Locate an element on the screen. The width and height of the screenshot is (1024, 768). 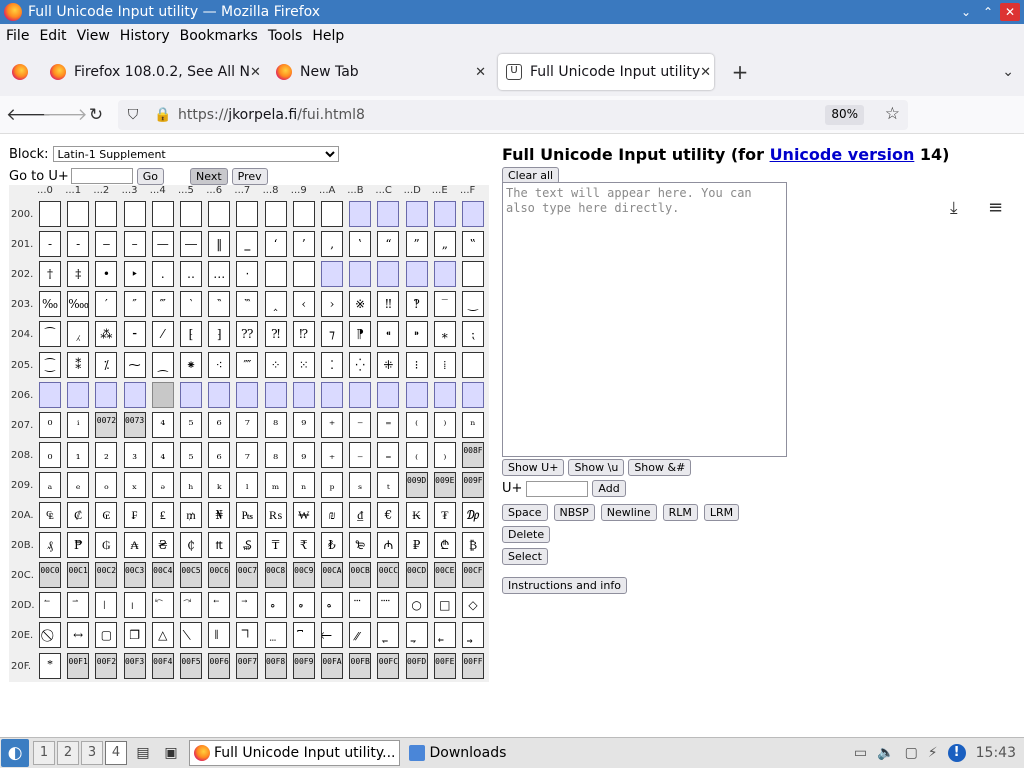
workspace-4: 4 is located at coordinates (116, 753).